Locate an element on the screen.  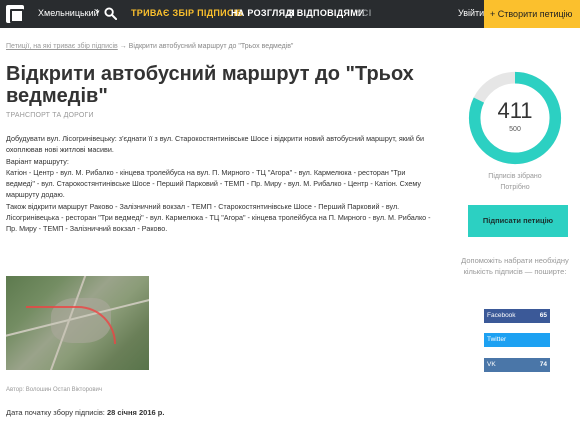
start-date-value: 28 січня 2016 р. is located at coordinates (135, 412).